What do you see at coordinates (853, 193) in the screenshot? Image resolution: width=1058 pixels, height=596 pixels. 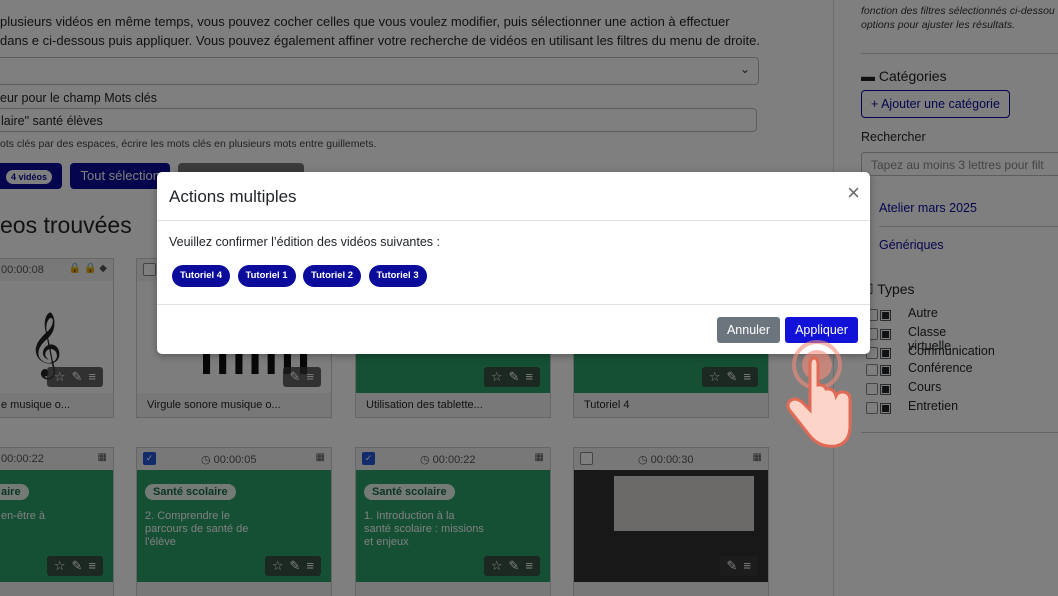 I see `close-icon: ×` at bounding box center [853, 193].